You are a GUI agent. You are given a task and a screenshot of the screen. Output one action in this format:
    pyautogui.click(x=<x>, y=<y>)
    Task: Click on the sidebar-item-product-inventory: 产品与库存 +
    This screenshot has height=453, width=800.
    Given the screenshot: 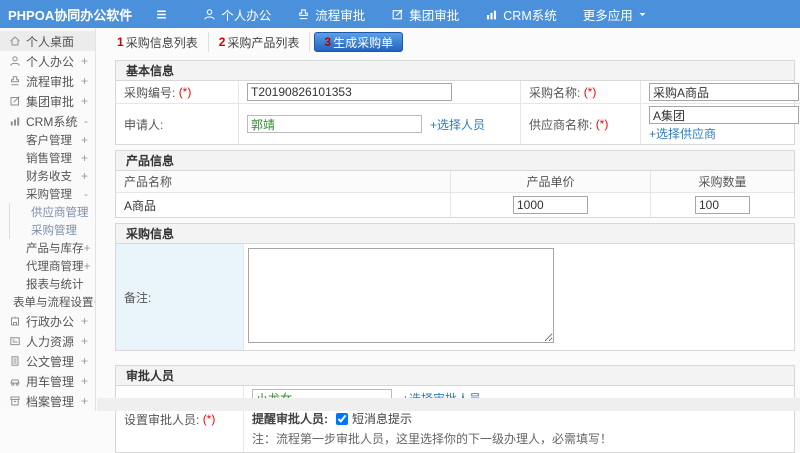 What is the action you would take?
    pyautogui.click(x=47, y=248)
    